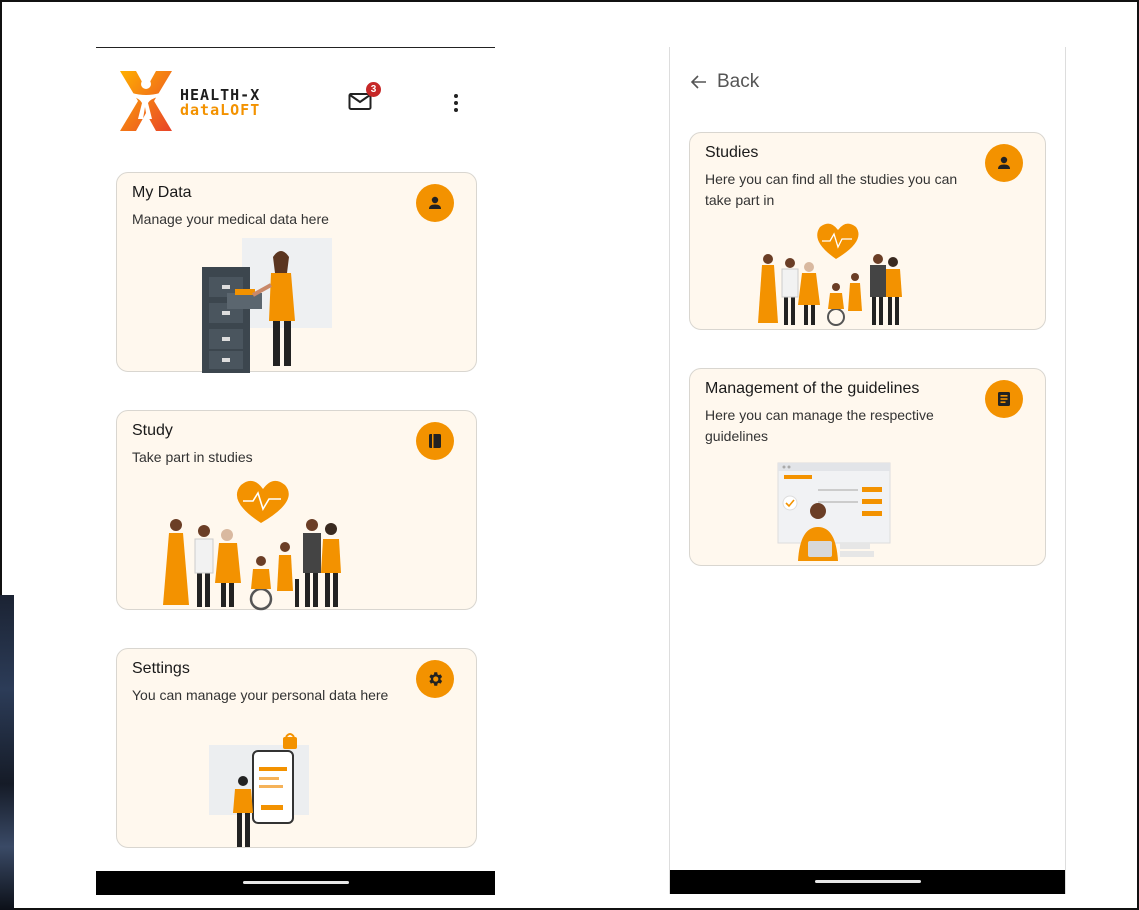  Describe the element at coordinates (192, 457) in the screenshot. I see `card-description: Take part in studies` at that location.